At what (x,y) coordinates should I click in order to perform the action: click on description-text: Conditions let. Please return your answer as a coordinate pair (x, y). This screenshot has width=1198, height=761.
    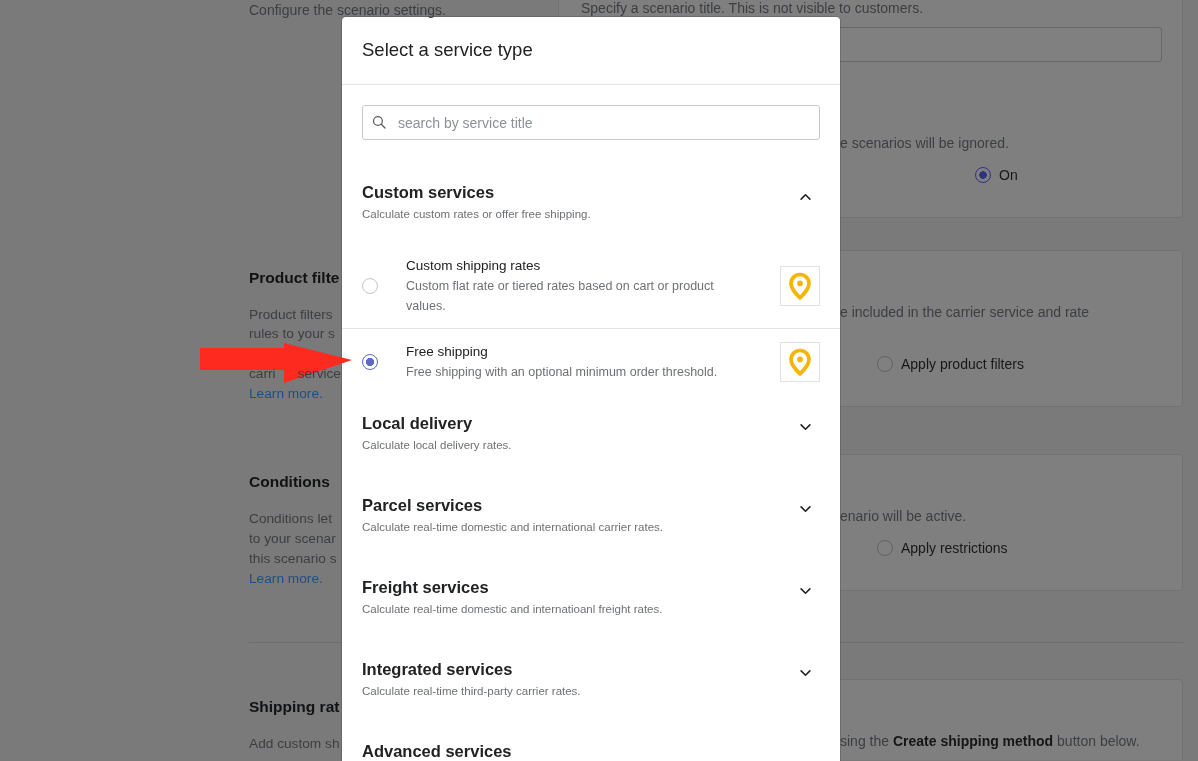
    Looking at the image, I should click on (290, 519).